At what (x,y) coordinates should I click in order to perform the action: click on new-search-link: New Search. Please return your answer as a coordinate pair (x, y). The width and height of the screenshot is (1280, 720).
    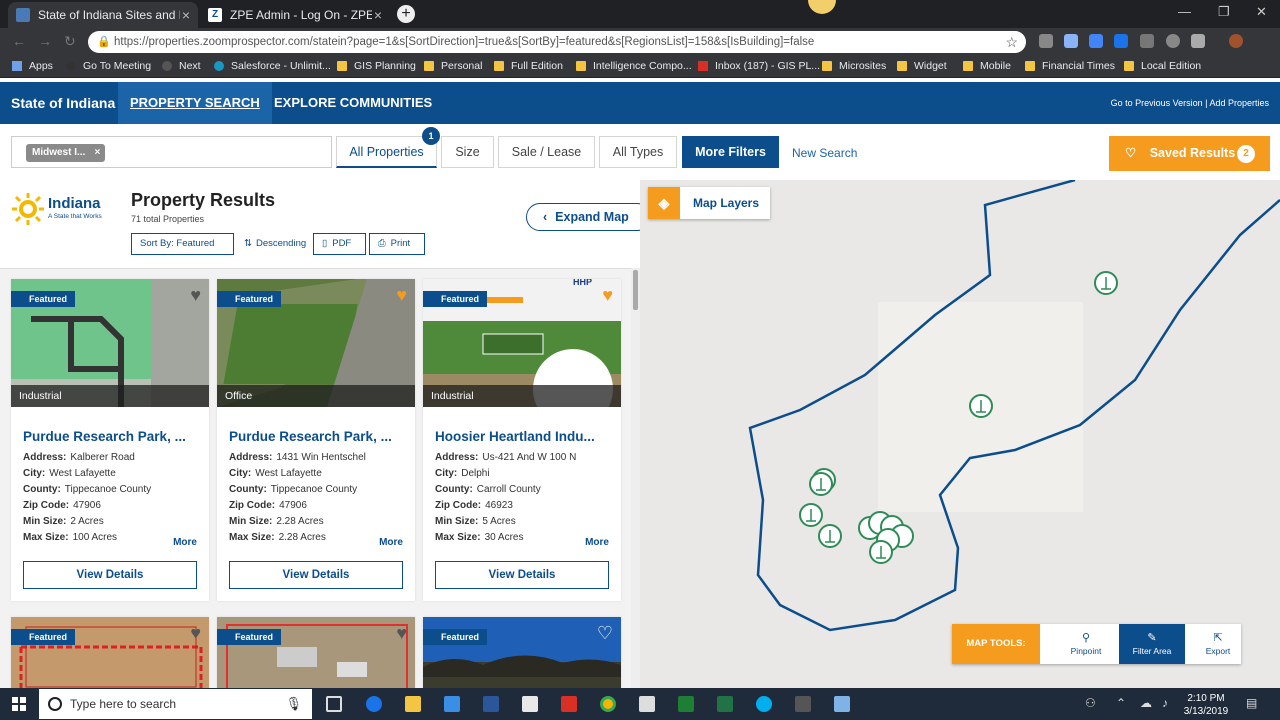
    Looking at the image, I should click on (824, 153).